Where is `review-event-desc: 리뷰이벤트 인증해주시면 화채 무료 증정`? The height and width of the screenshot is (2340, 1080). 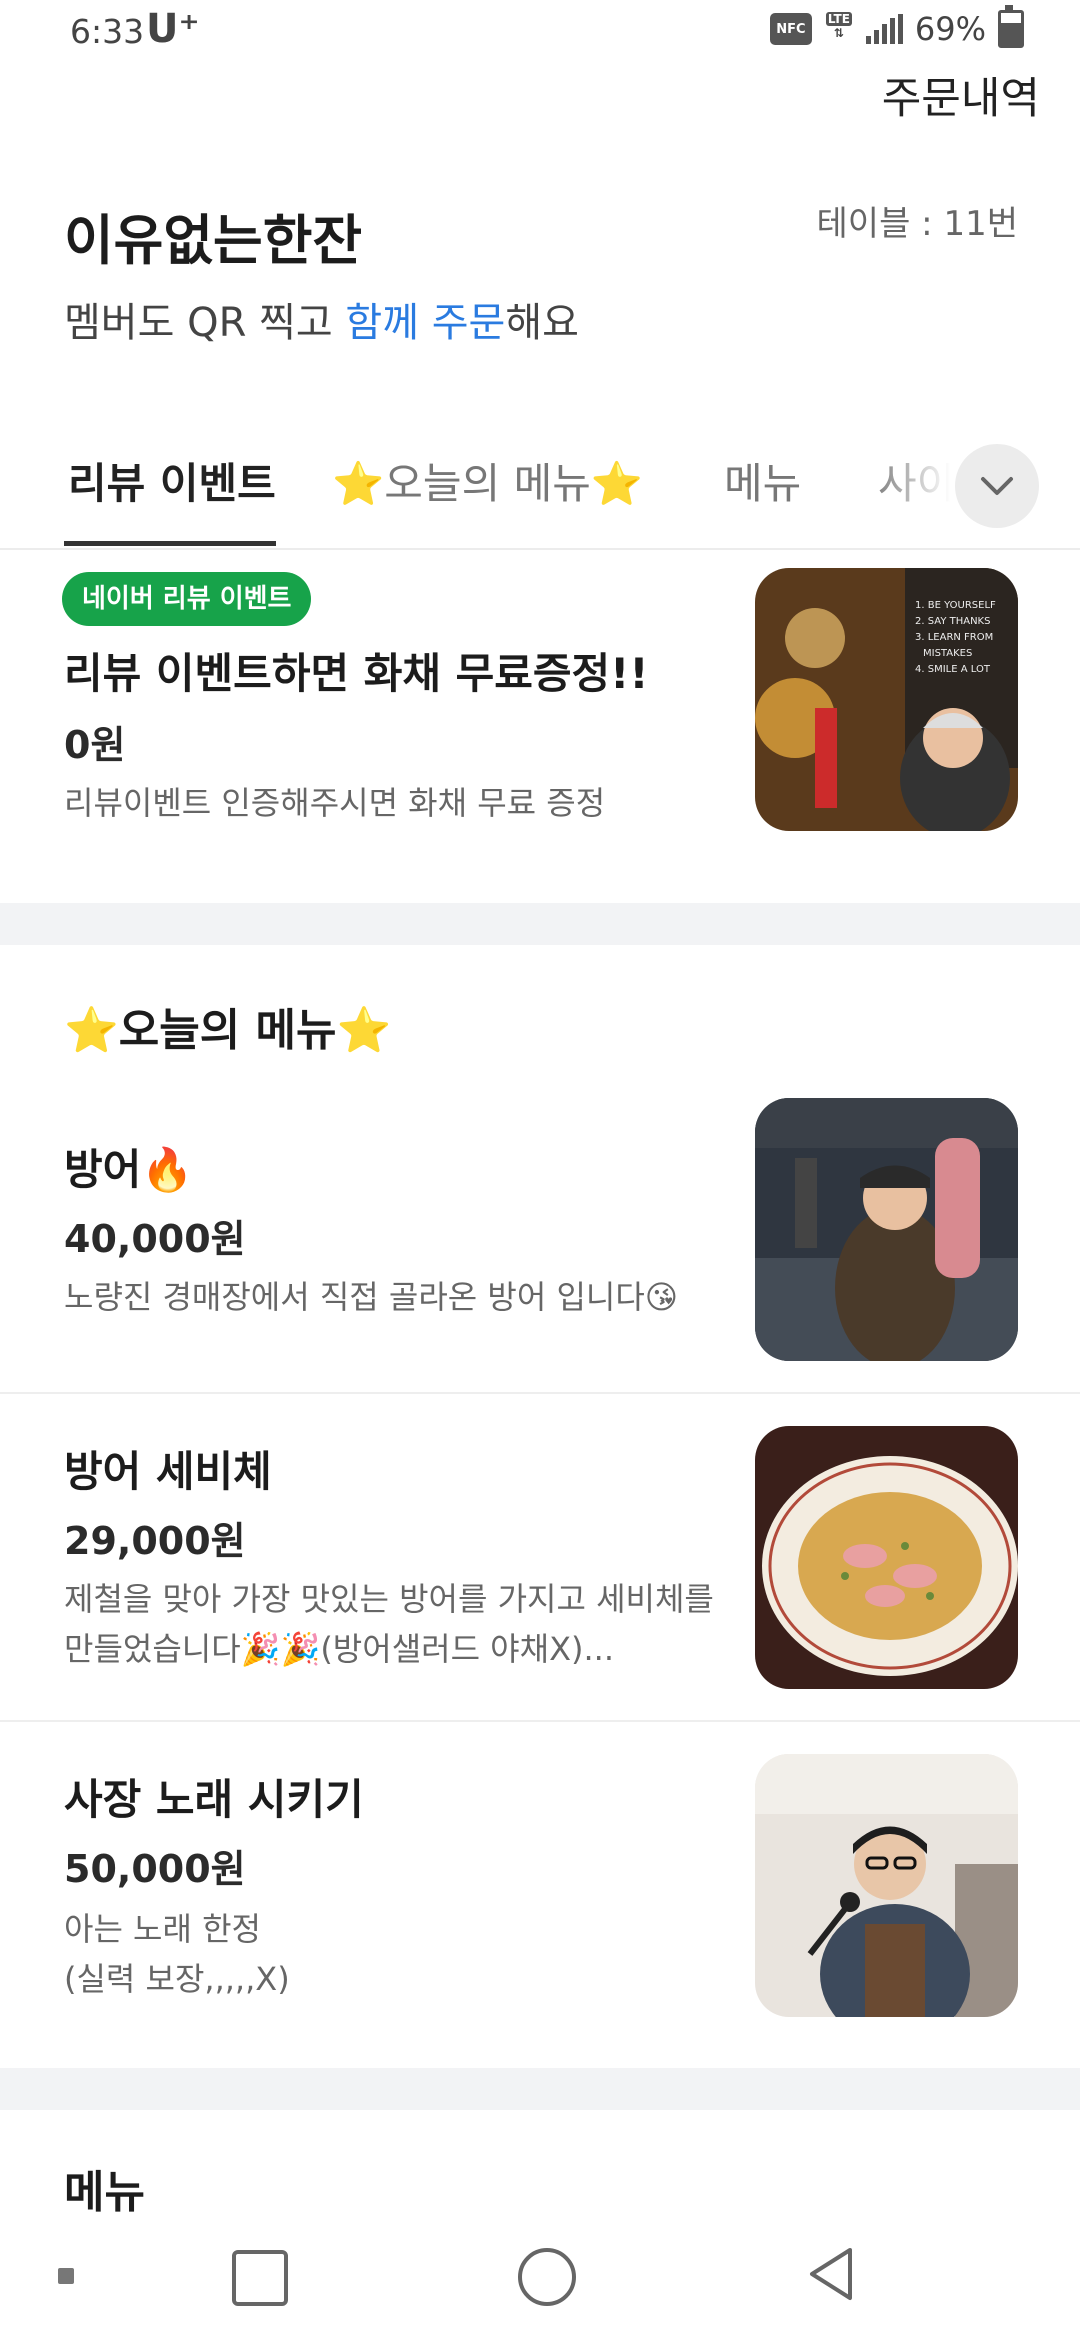
review-event-desc: 리뷰이벤트 인증해주시면 화채 무료 증정 is located at coordinates (335, 803).